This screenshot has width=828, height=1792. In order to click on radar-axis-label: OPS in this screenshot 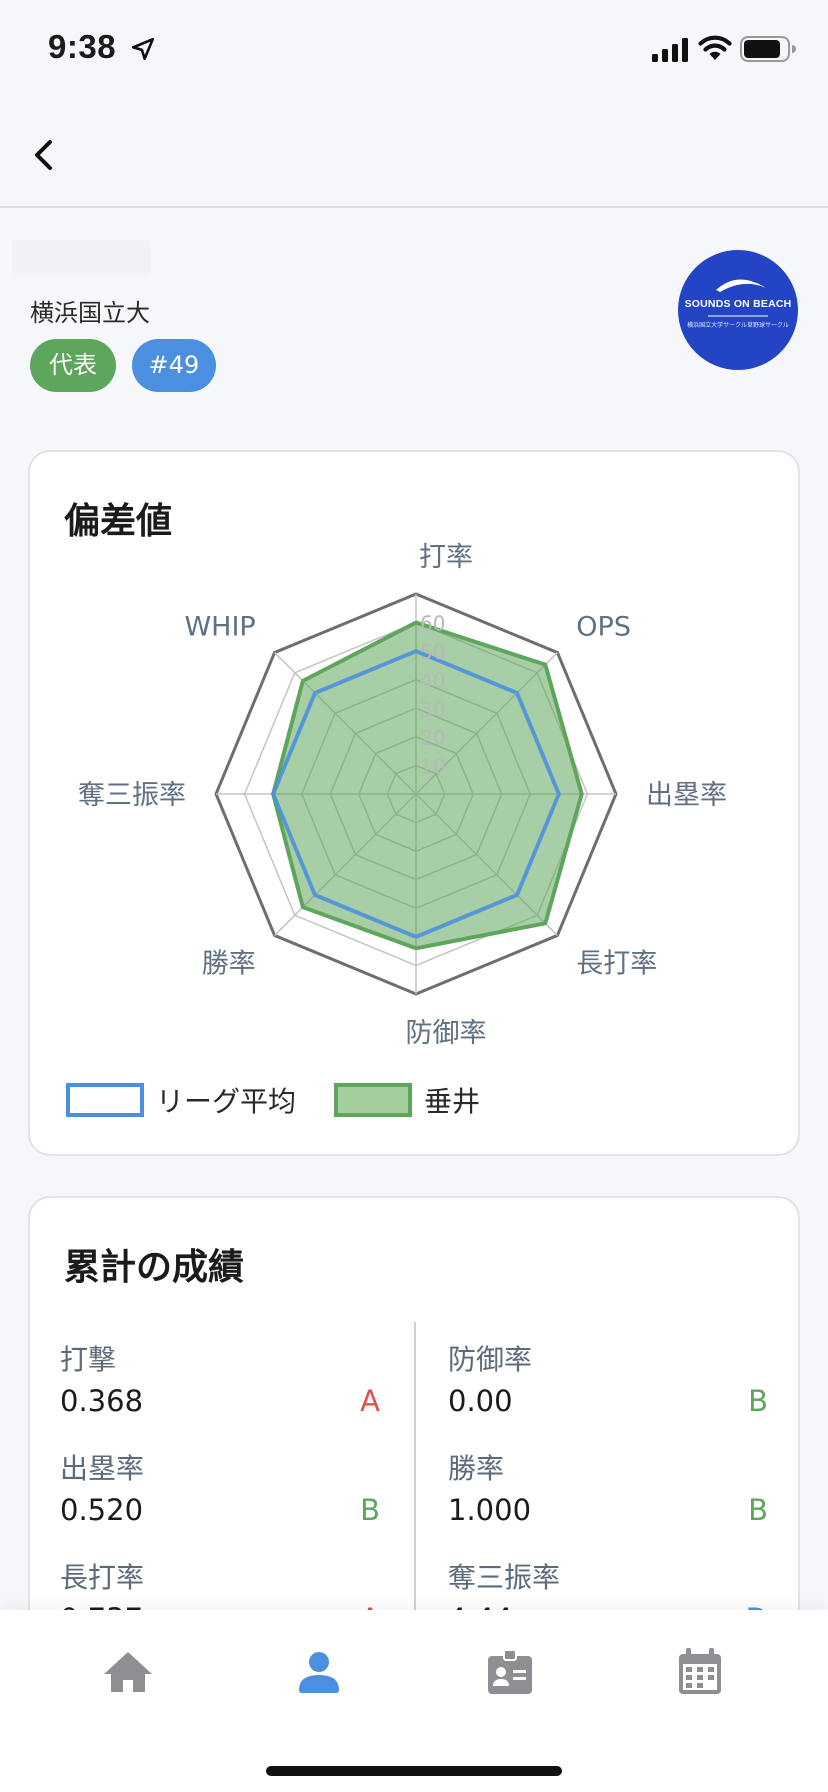, I will do `click(603, 627)`.